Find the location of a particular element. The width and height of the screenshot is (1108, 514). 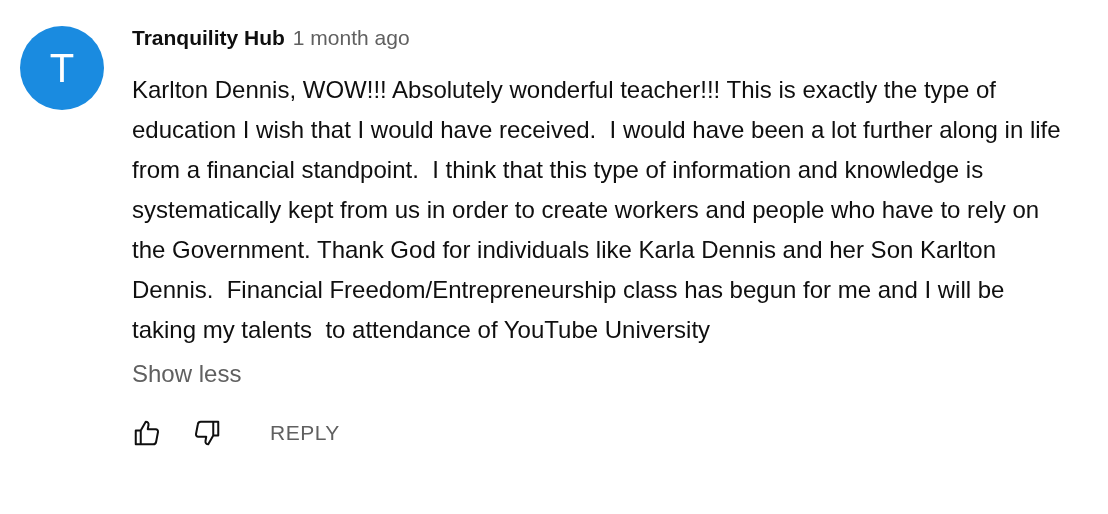

show-less-button: Show less is located at coordinates (187, 374).